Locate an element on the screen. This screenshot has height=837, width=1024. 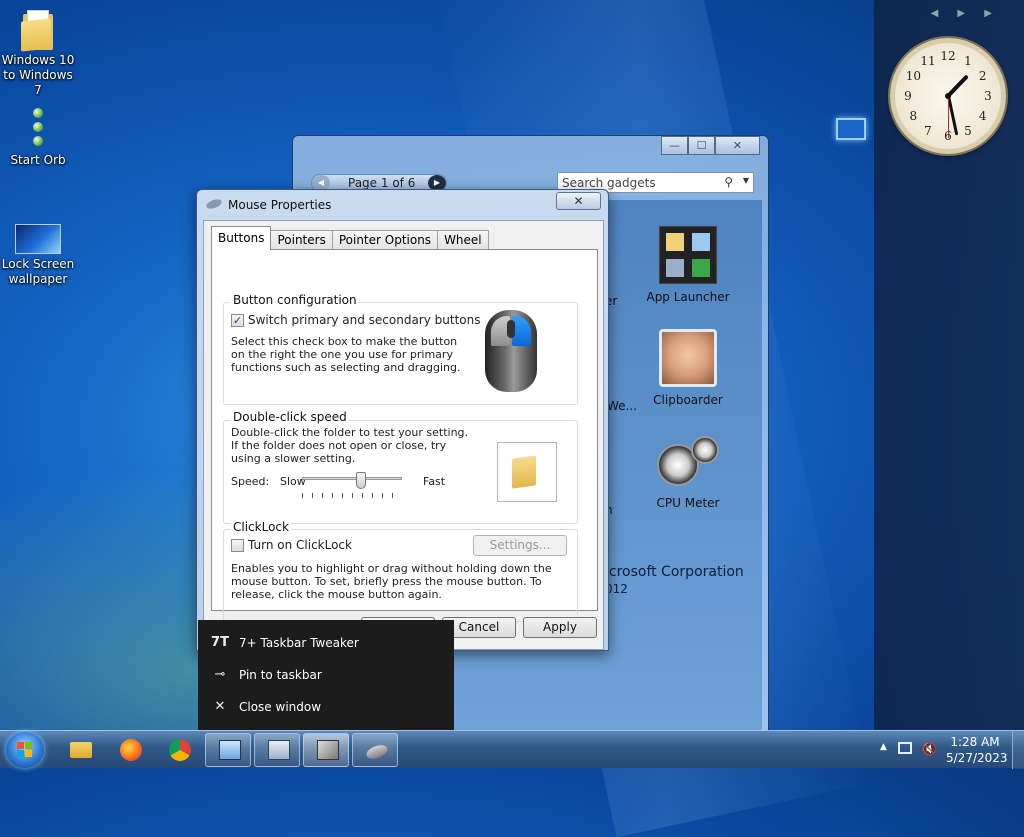
gadget-clipboarder: Clipboarder is located at coordinates (688, 368).